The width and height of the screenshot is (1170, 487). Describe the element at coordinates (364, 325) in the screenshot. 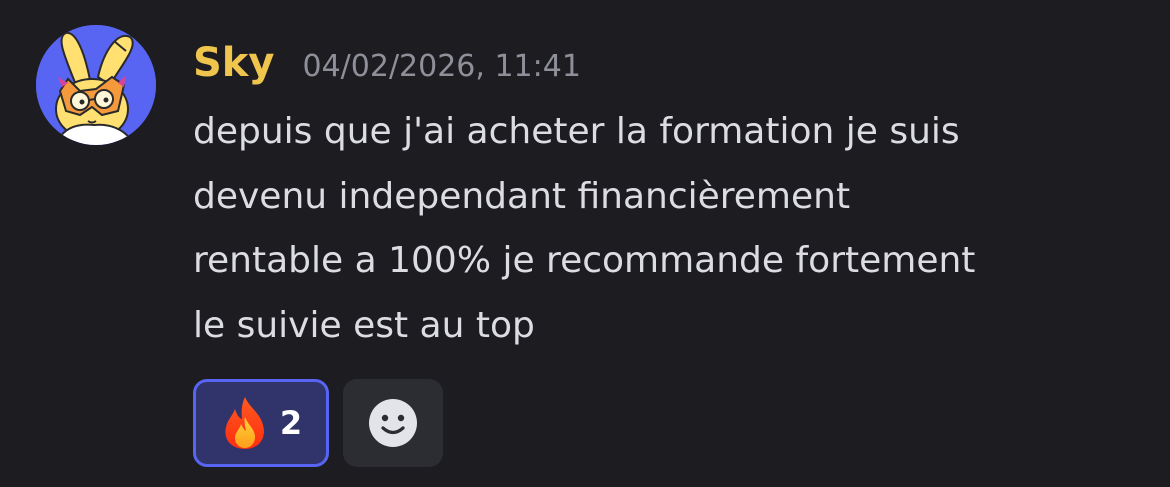

I see `message-line: le suivie est au top` at that location.